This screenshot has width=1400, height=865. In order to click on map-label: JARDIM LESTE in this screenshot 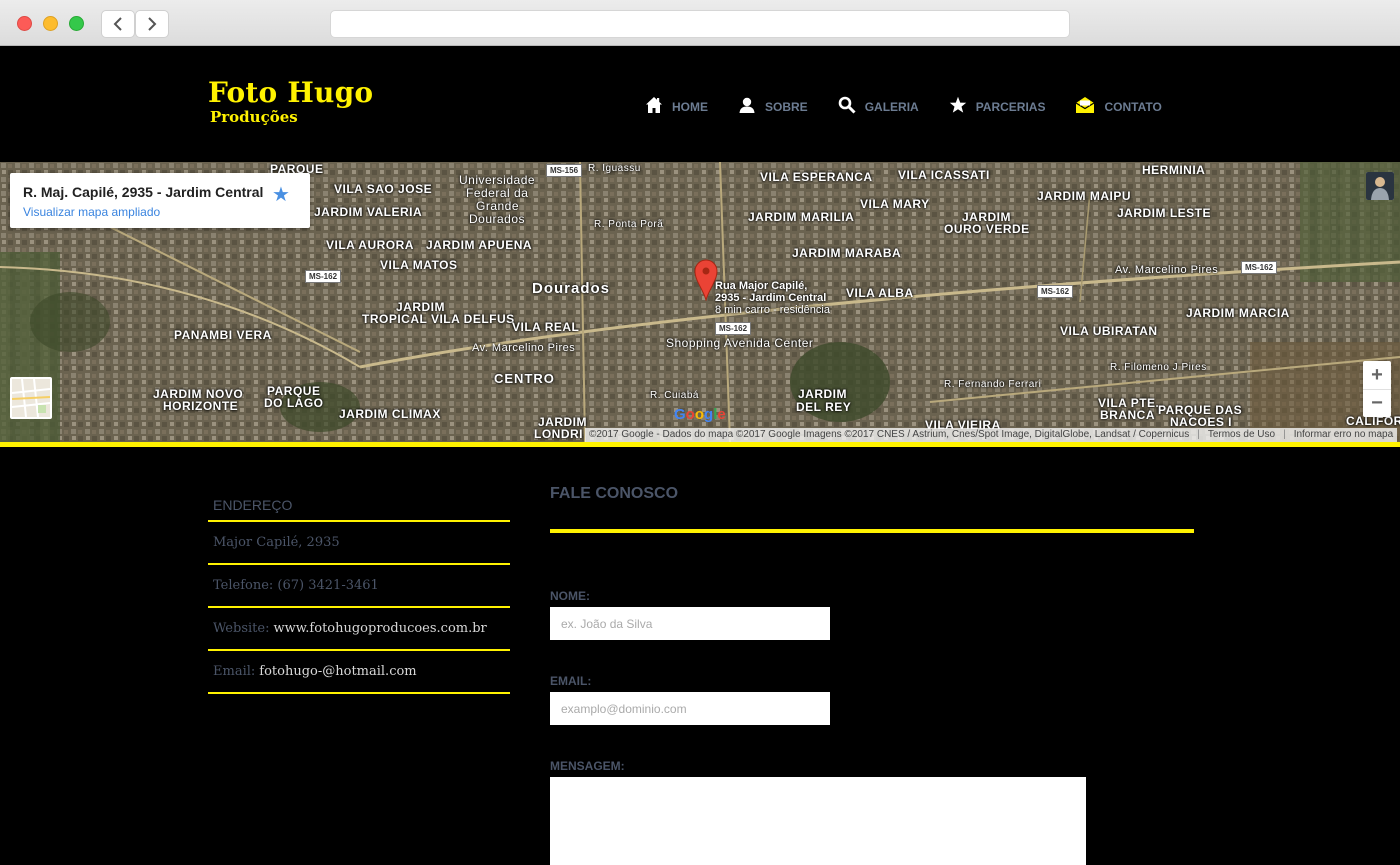, I will do `click(1164, 213)`.